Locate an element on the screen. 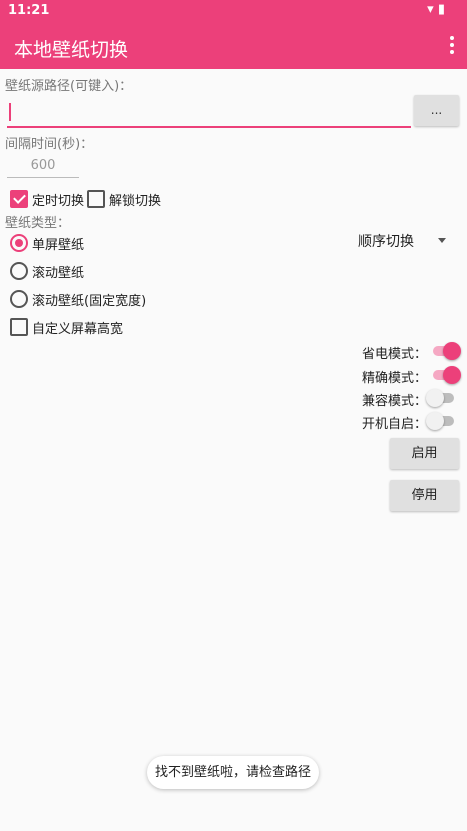 The height and width of the screenshot is (831, 467). timed-switch-checkbox is located at coordinates (19, 199).